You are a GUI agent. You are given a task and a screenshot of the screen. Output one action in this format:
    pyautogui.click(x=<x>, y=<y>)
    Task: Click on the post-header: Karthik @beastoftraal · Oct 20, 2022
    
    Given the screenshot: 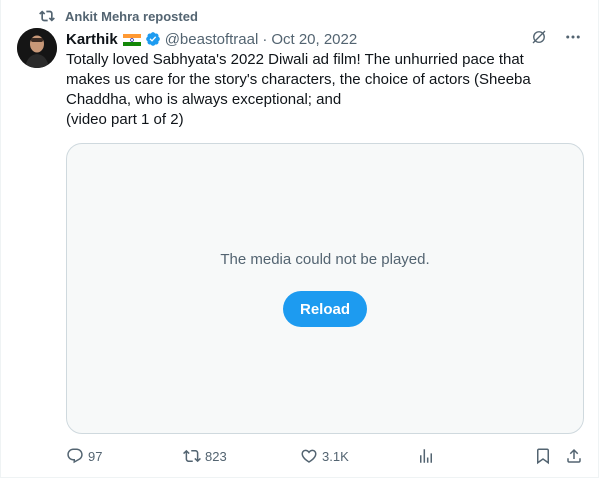 What is the action you would take?
    pyautogui.click(x=324, y=39)
    